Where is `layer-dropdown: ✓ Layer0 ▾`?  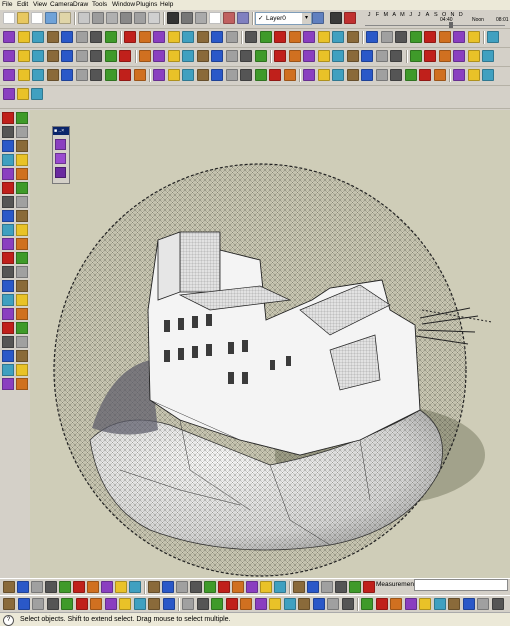
layer-dropdown: ✓ Layer0 ▾ is located at coordinates (283, 18).